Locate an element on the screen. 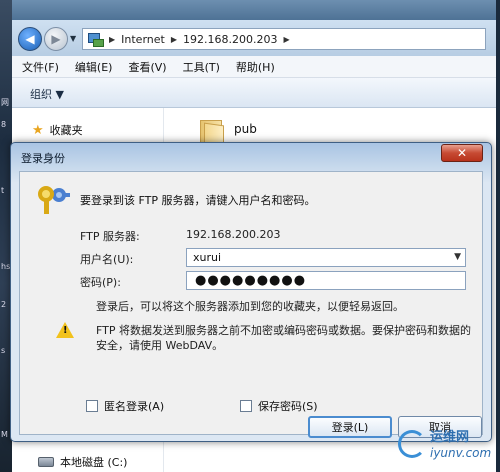 This screenshot has height=472, width=500. local-disk-item: 本地磁盘 (C:) is located at coordinates (82, 462).